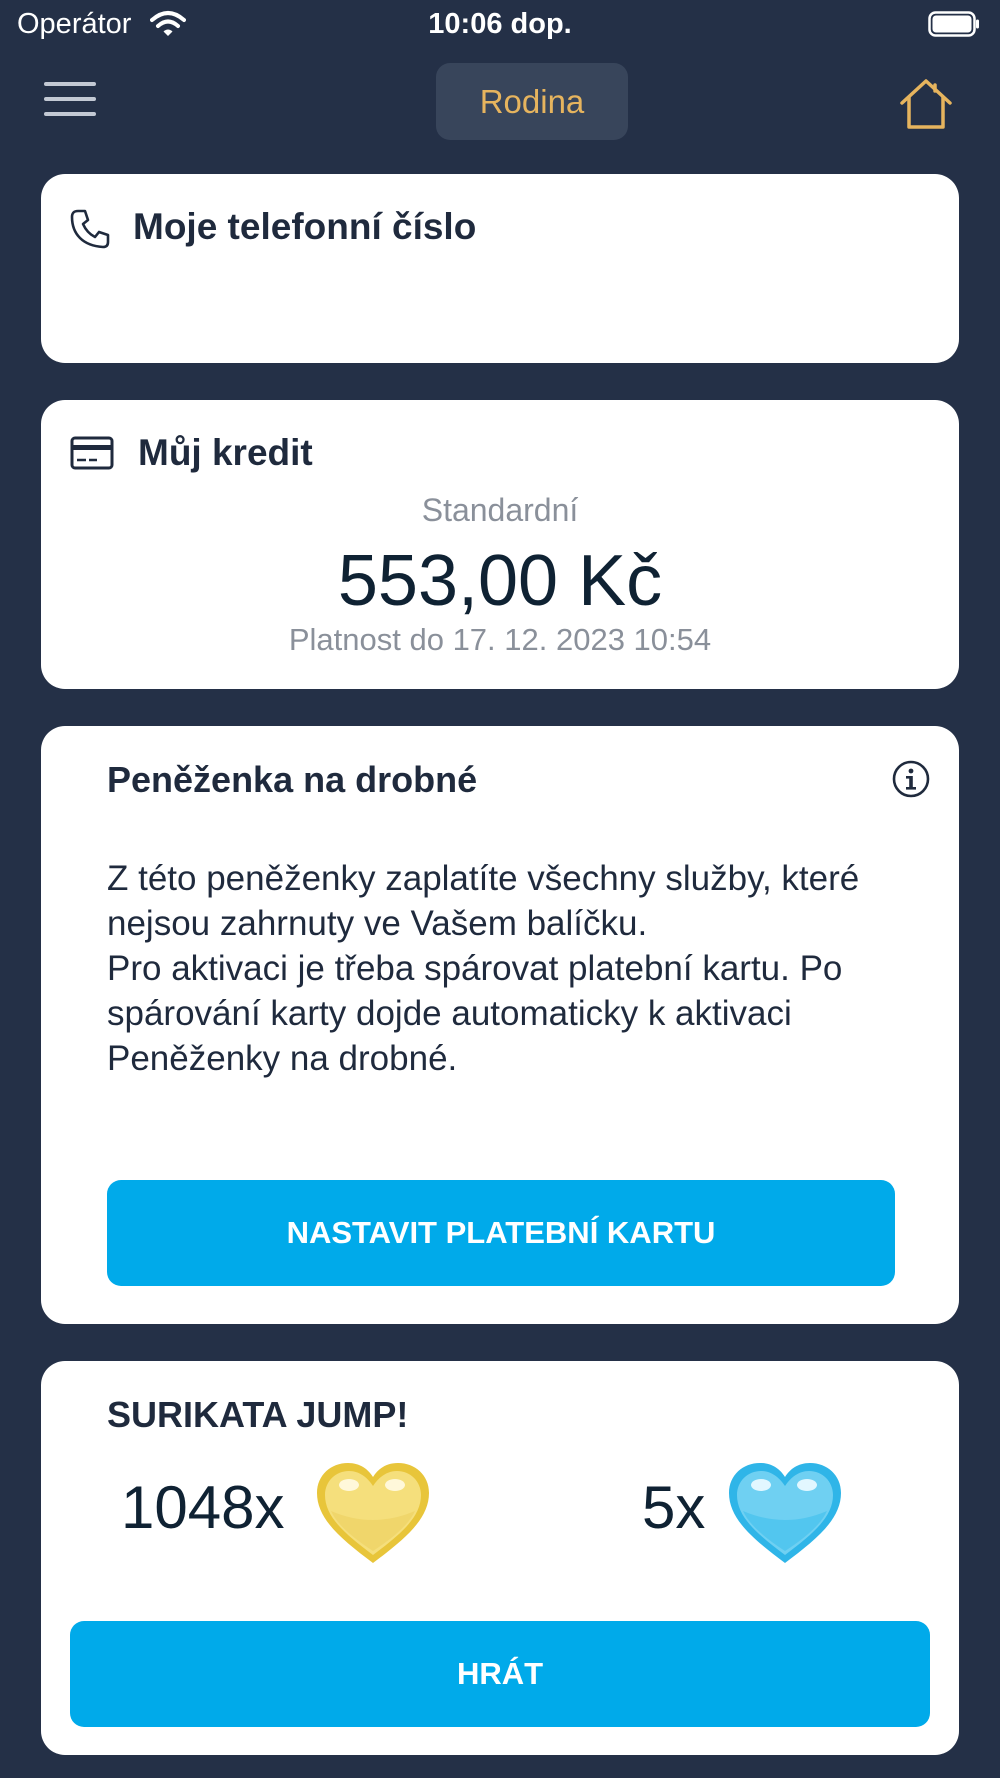 This screenshot has width=1000, height=1778. Describe the element at coordinates (225, 452) in the screenshot. I see `credit-card-title: Můj kredit` at that location.